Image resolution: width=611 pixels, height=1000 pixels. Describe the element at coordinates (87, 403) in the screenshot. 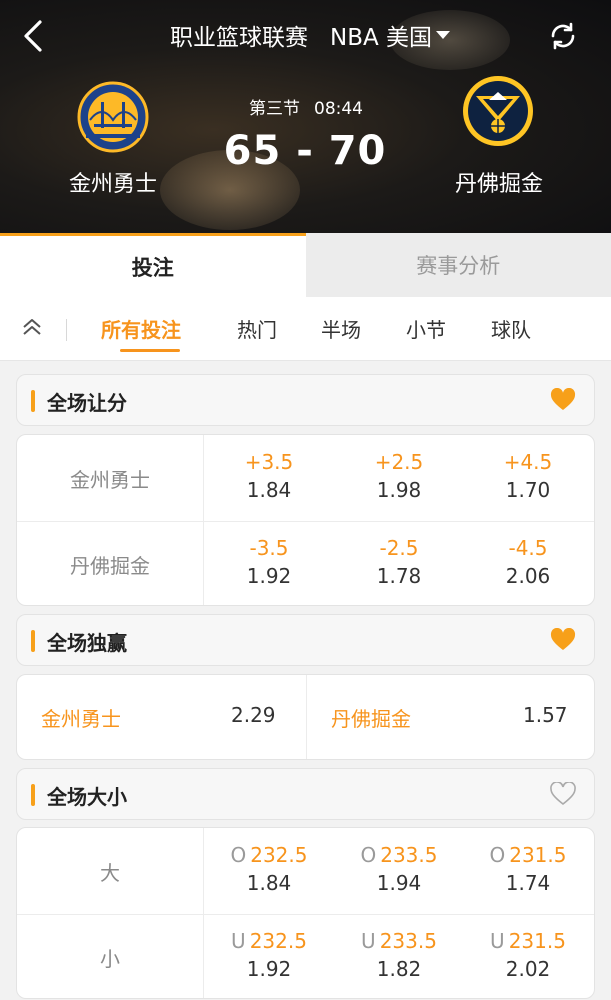

I see `section-title: 全场让分` at that location.